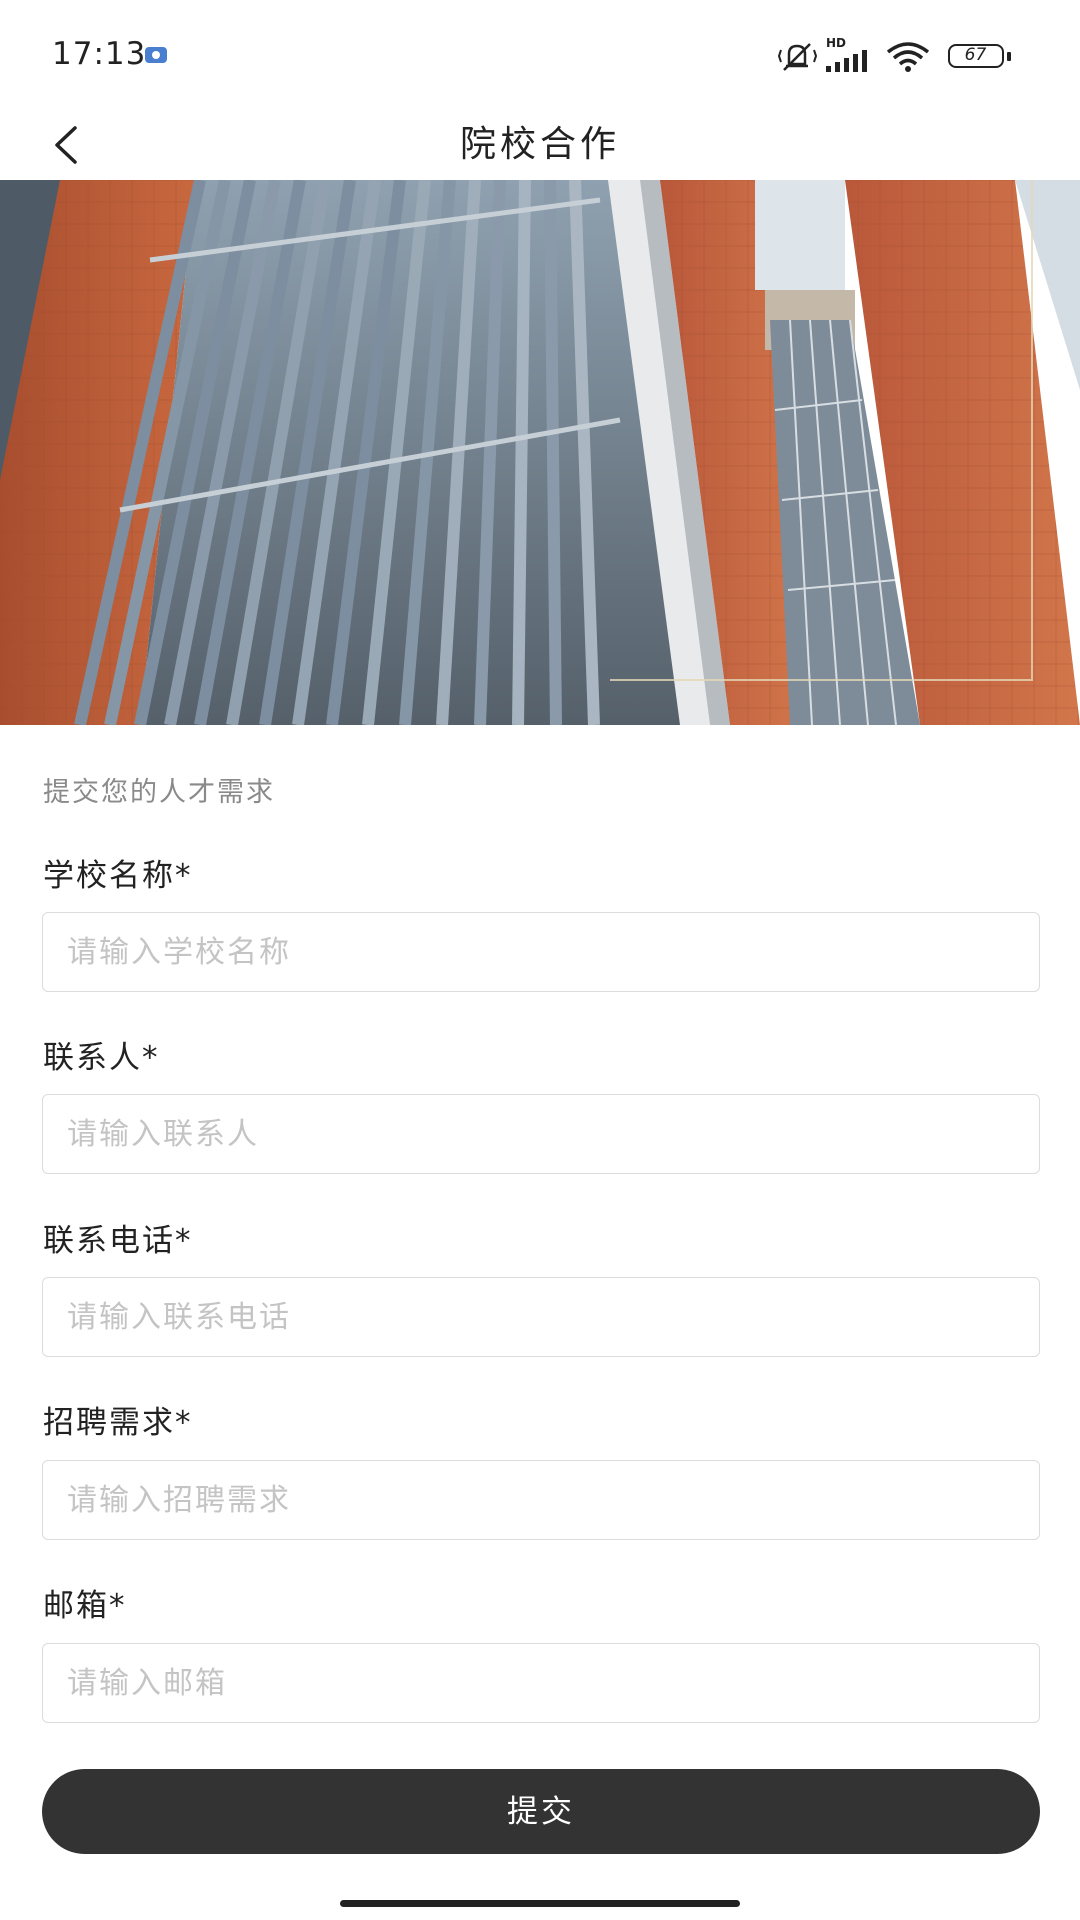 The image size is (1080, 1920). I want to click on battery-nub, so click(1009, 56).